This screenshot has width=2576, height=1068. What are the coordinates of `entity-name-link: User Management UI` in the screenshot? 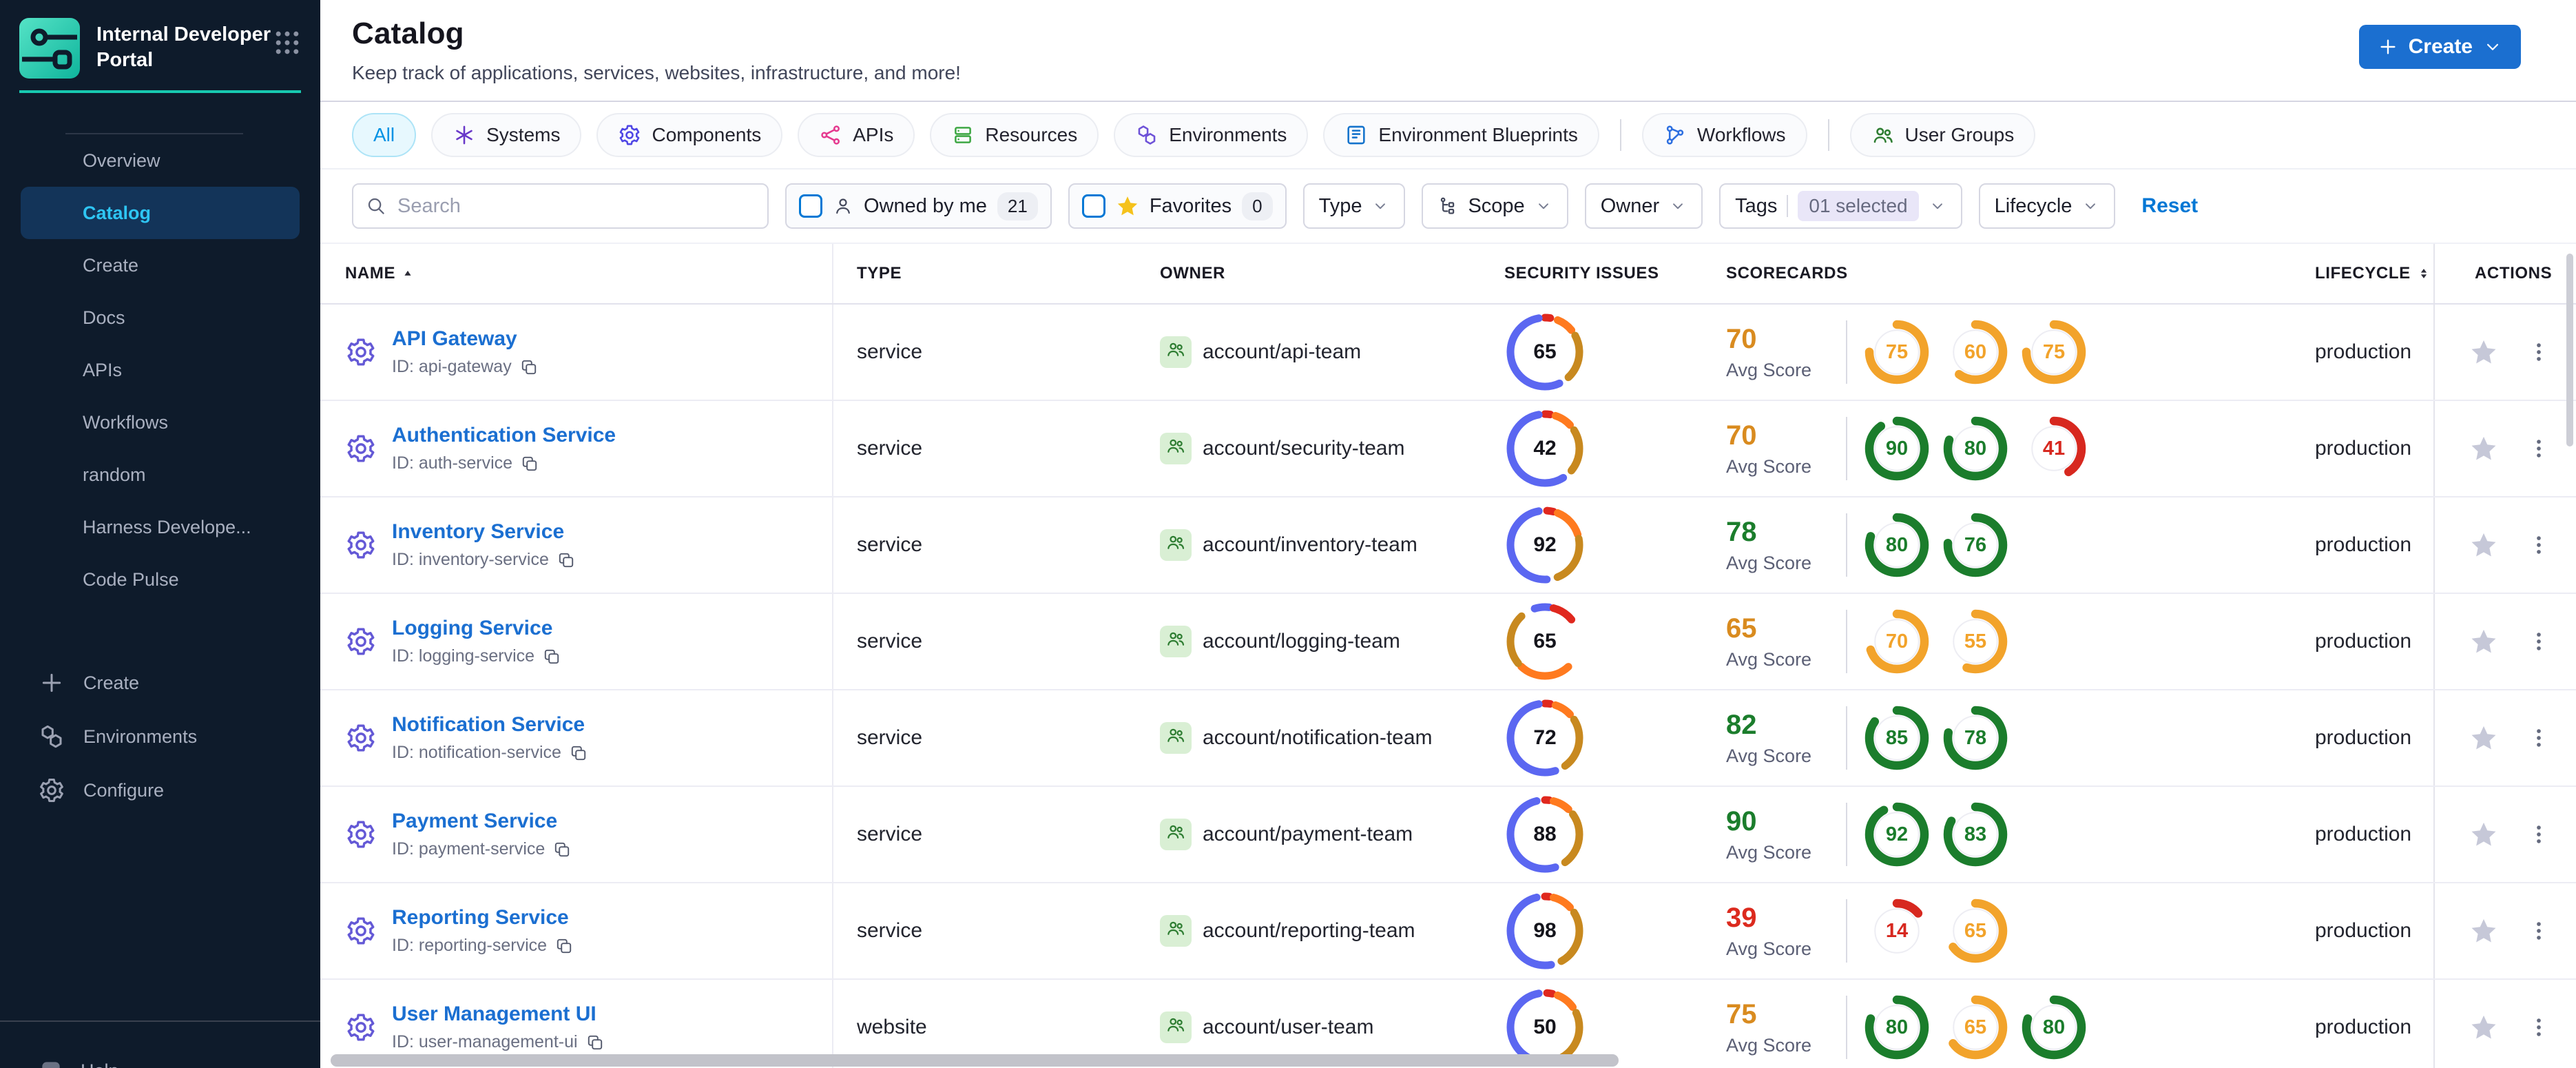 It's located at (498, 1015).